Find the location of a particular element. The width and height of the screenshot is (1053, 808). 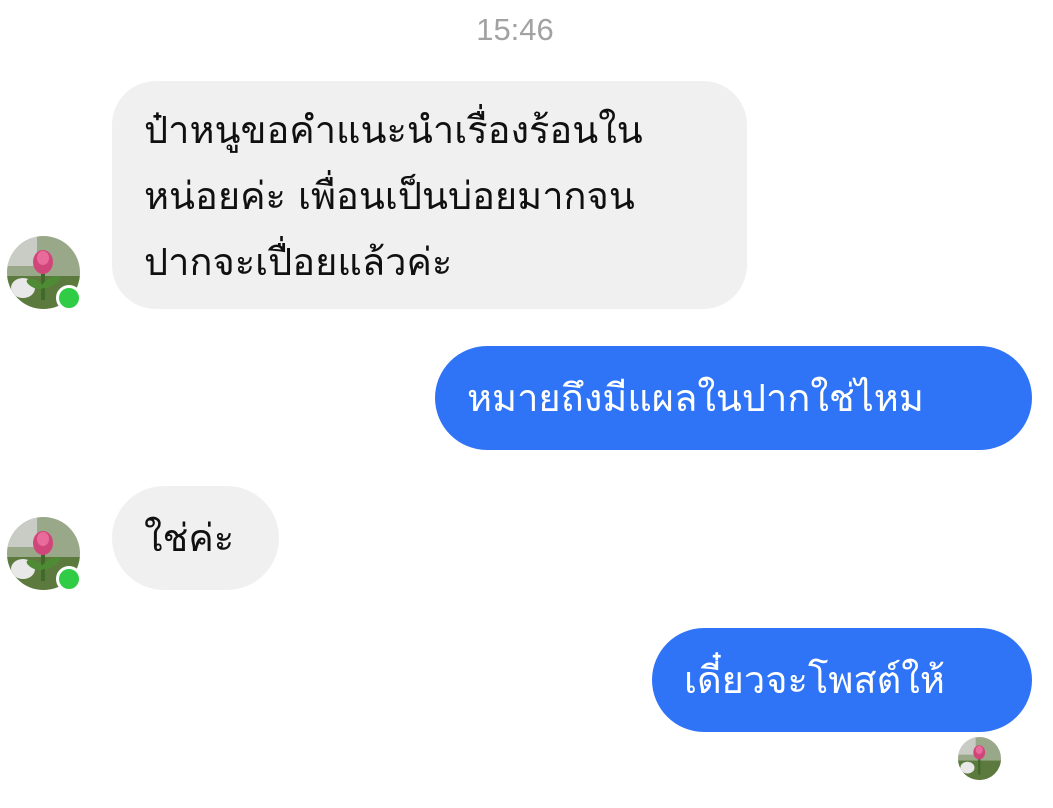

outgoing-message-bubble: หมายถึงมีแผลในปากใช่ไหม is located at coordinates (733, 398).